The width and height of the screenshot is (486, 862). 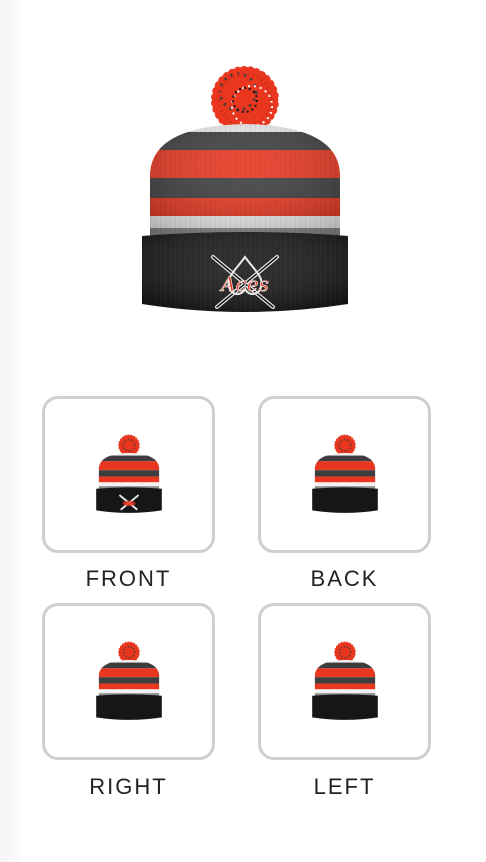 What do you see at coordinates (12, 431) in the screenshot?
I see `left-gutter` at bounding box center [12, 431].